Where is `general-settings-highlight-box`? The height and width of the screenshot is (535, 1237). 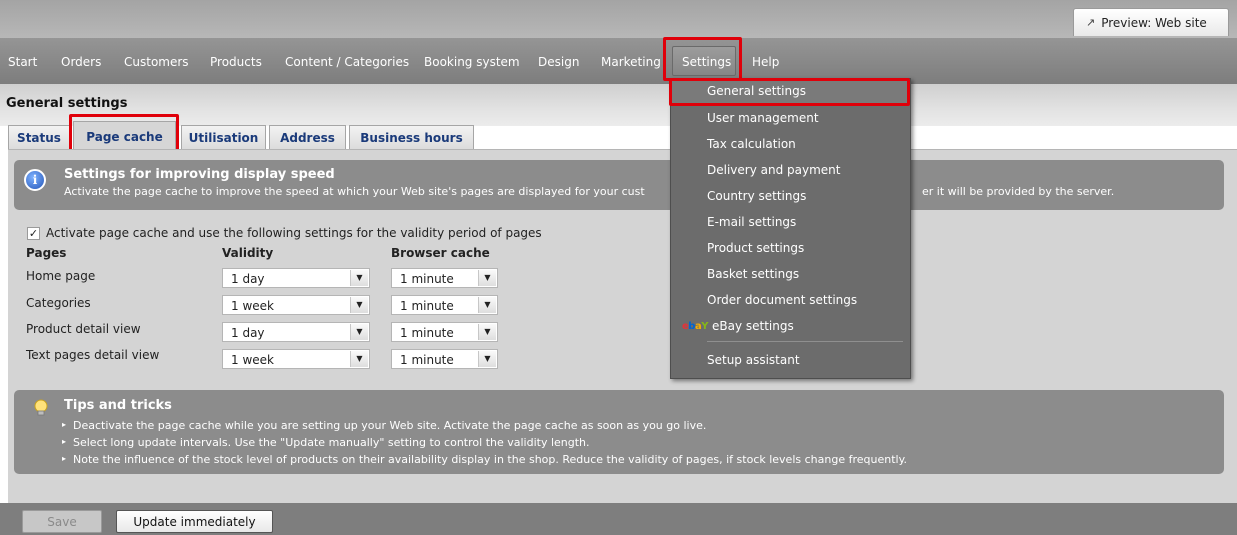 general-settings-highlight-box is located at coordinates (789, 92).